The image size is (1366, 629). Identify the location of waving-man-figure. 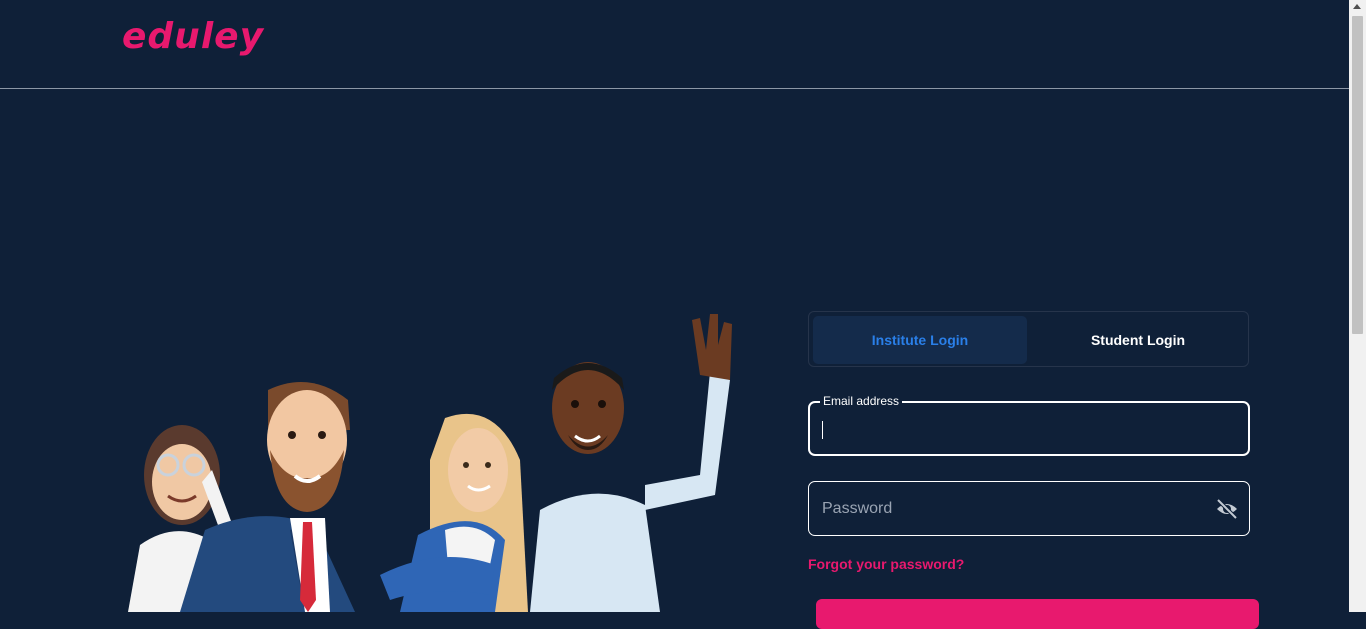
(631, 463).